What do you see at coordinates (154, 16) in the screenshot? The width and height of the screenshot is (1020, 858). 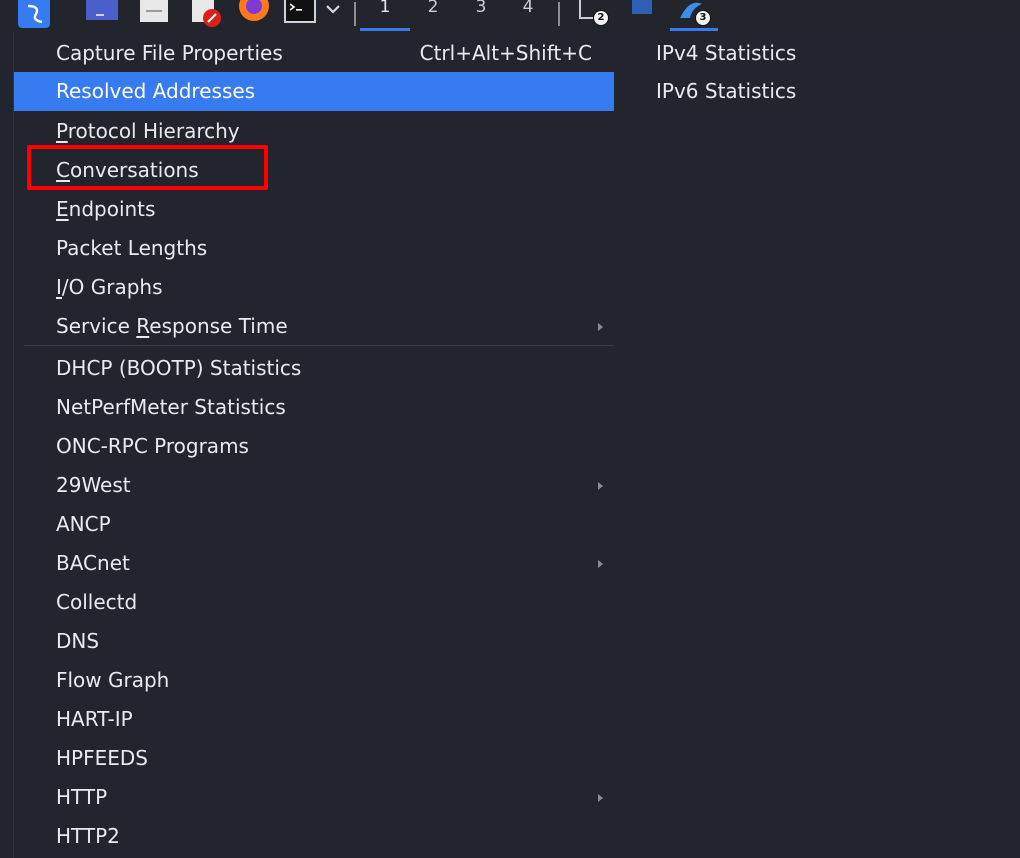 I see `files-icon` at bounding box center [154, 16].